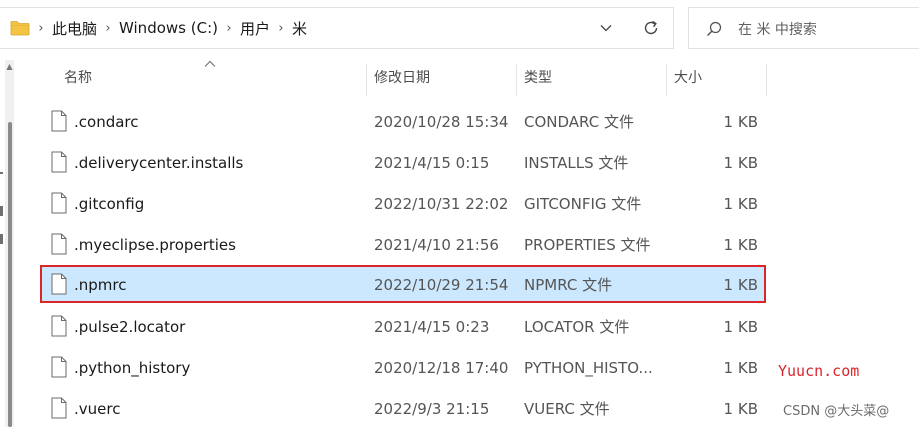 The image size is (919, 427). What do you see at coordinates (432, 163) in the screenshot?
I see `file-modified-date: 2021/4/15 0:15` at bounding box center [432, 163].